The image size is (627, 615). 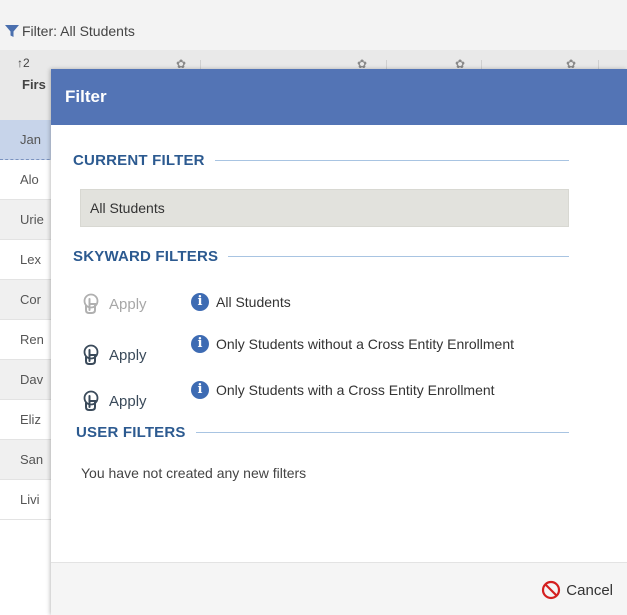 I want to click on skyward-filters-heading: SKYWARD FILTERS, so click(x=321, y=256).